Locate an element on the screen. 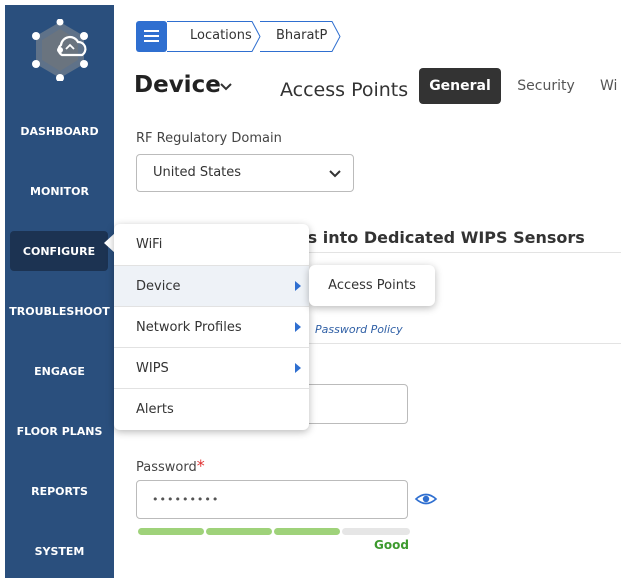  tab-security: Security is located at coordinates (546, 86).